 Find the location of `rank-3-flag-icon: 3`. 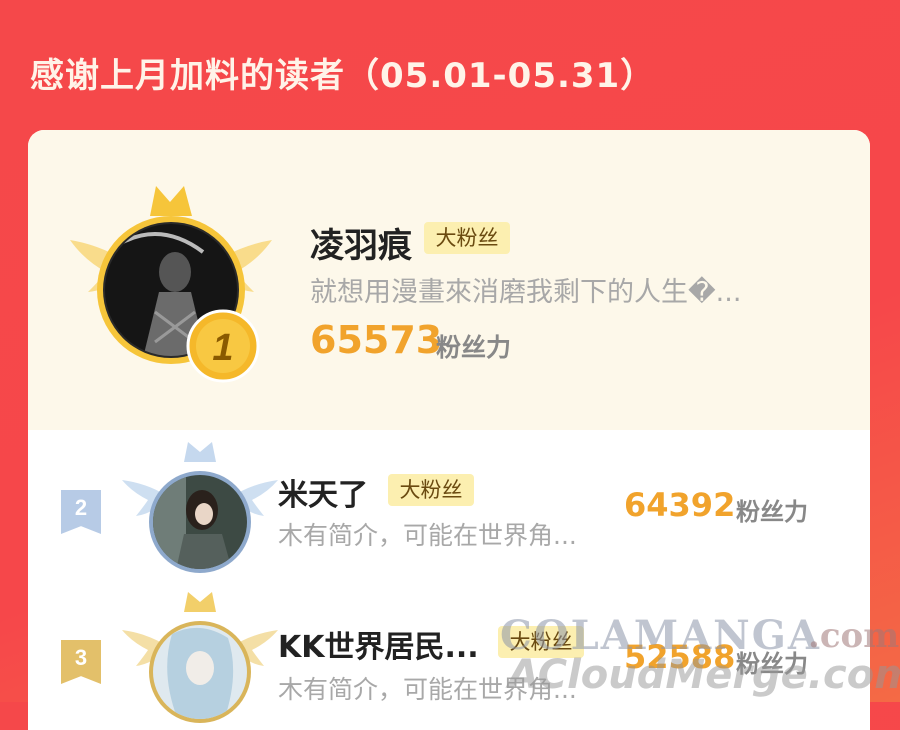

rank-3-flag-icon: 3 is located at coordinates (81, 662).